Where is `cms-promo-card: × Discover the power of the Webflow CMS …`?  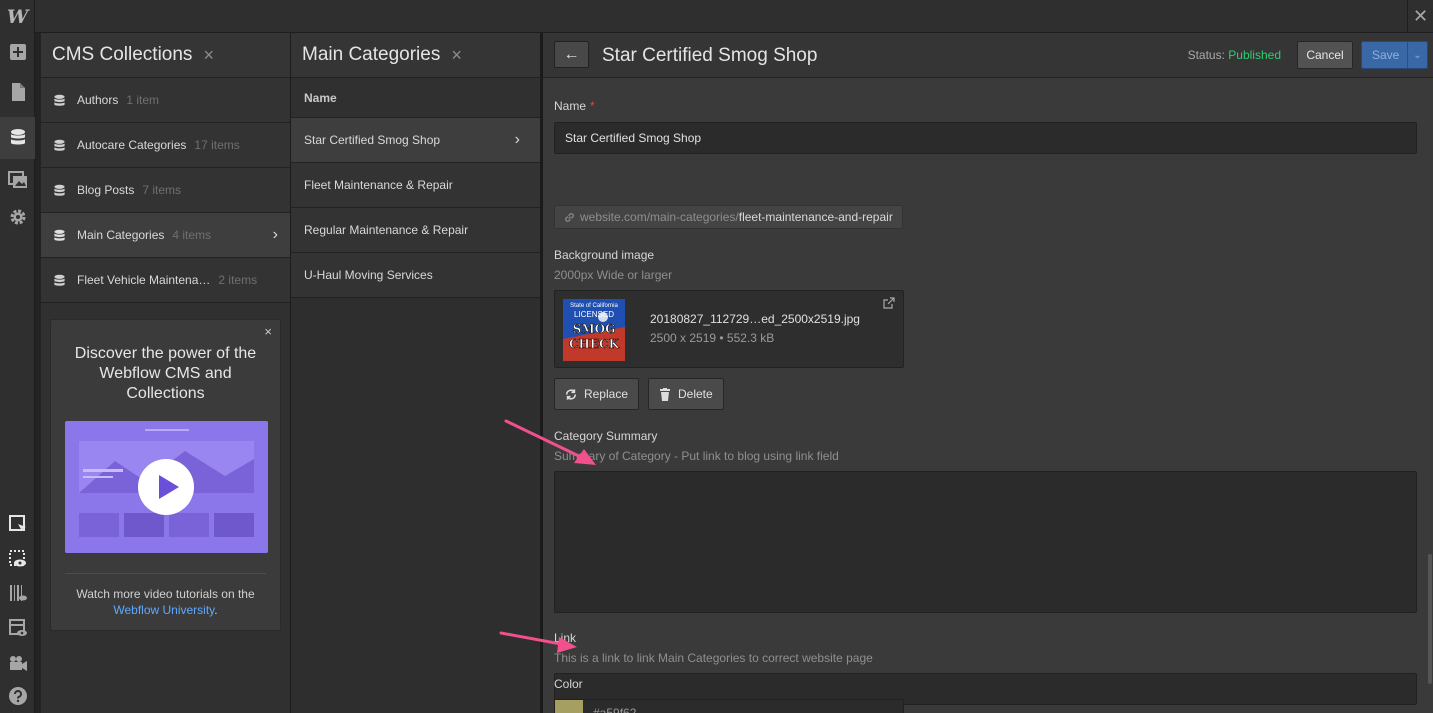 cms-promo-card: × Discover the power of the Webflow CMS … is located at coordinates (165, 475).